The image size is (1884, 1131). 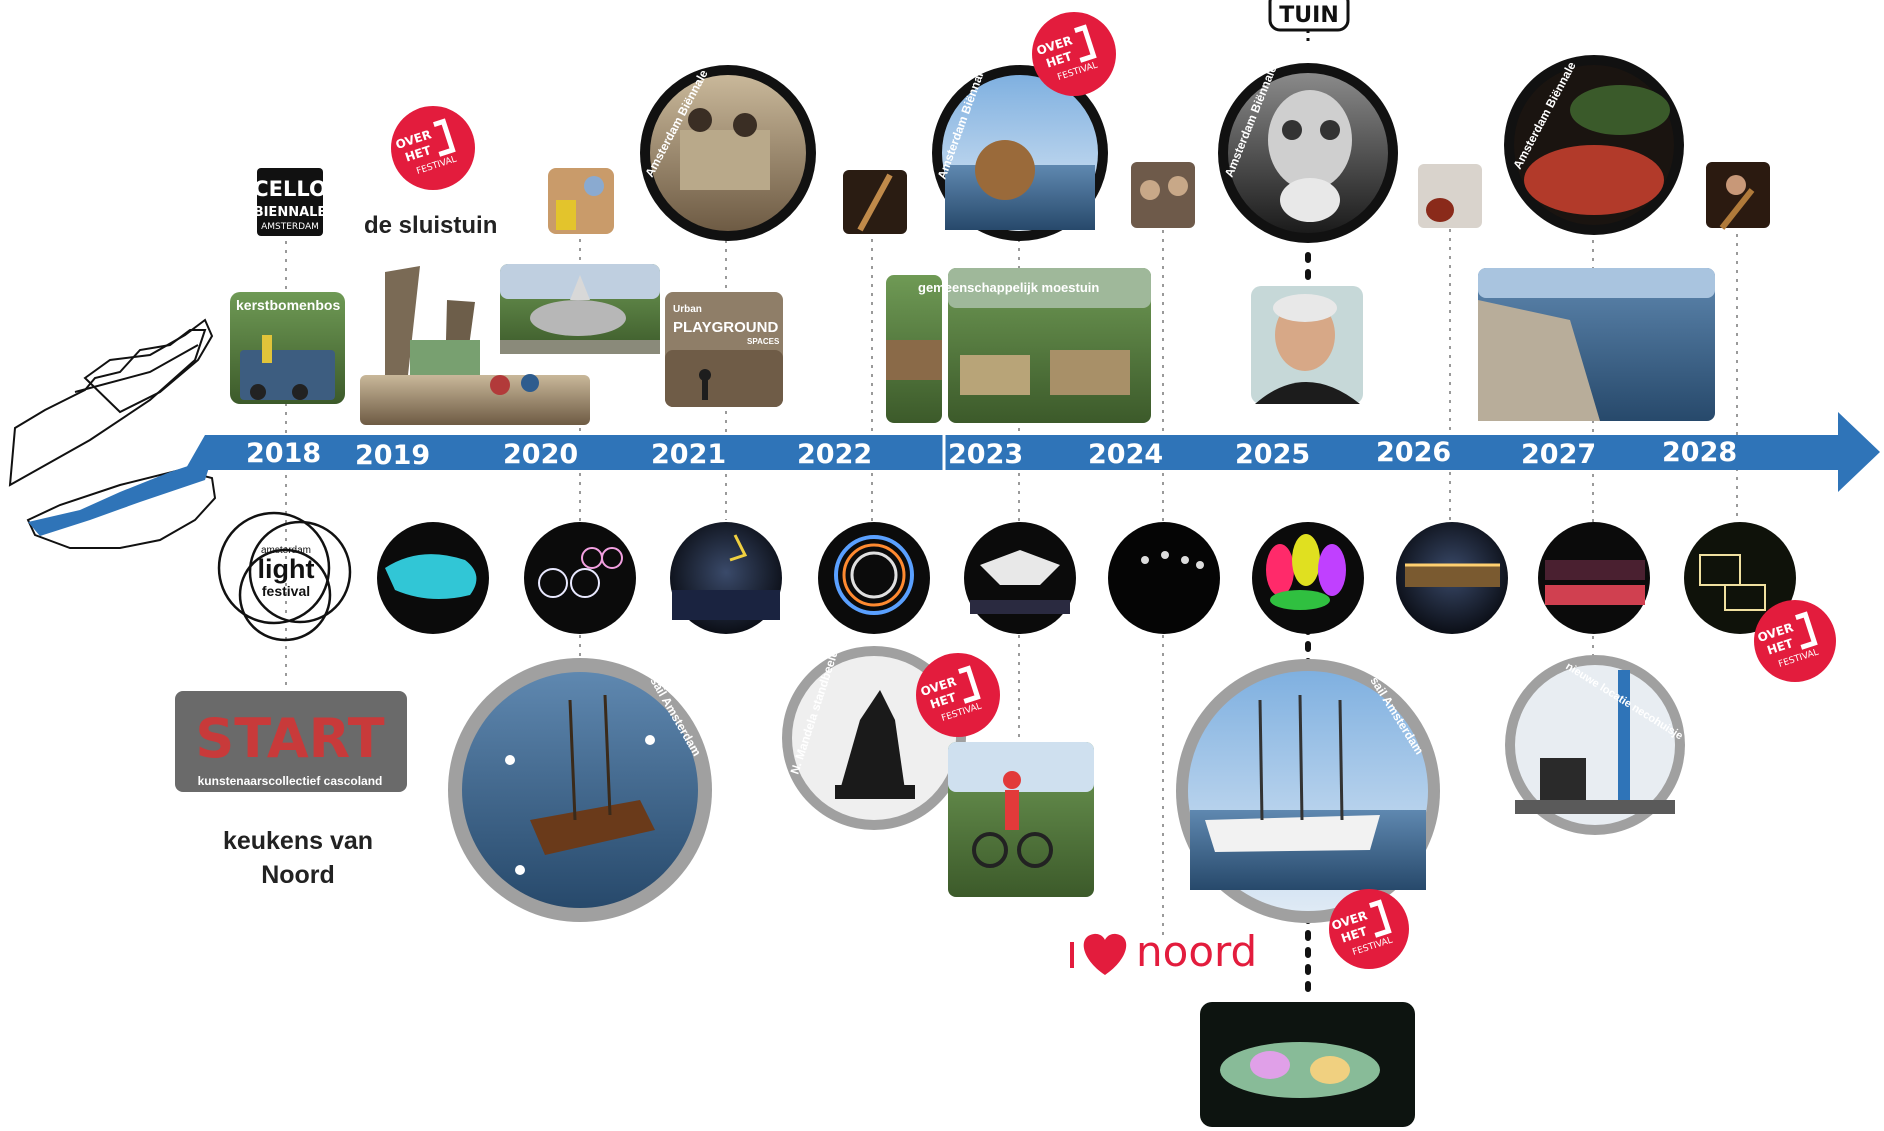 What do you see at coordinates (1413, 452) in the screenshot?
I see `year-2026: 2026` at bounding box center [1413, 452].